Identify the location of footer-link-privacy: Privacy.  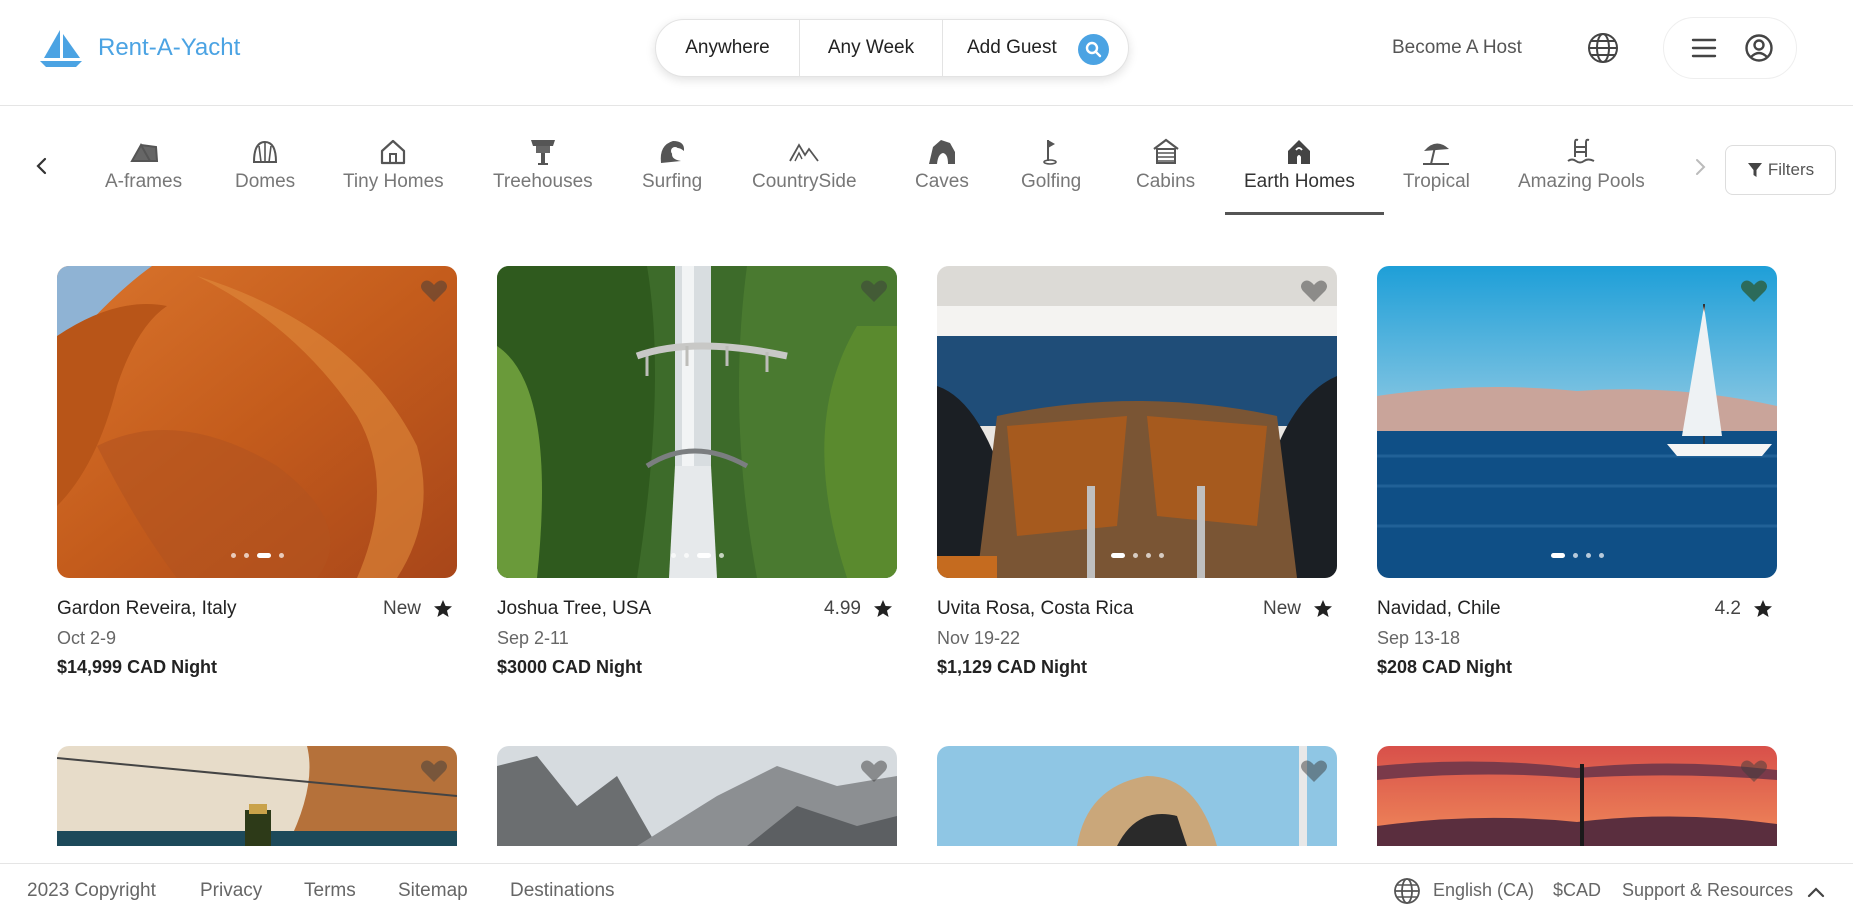
(231, 891).